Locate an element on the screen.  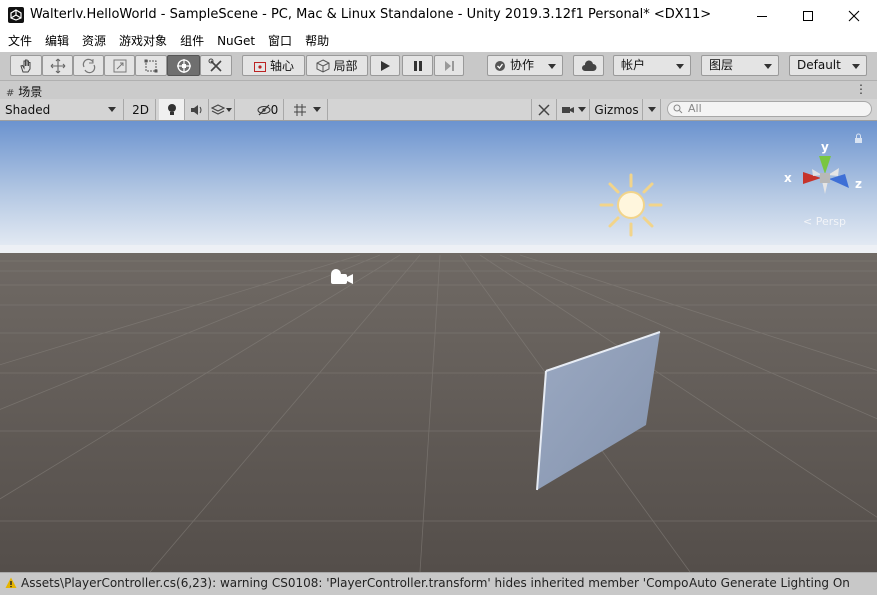
hand-tool-button is located at coordinates (26, 65).